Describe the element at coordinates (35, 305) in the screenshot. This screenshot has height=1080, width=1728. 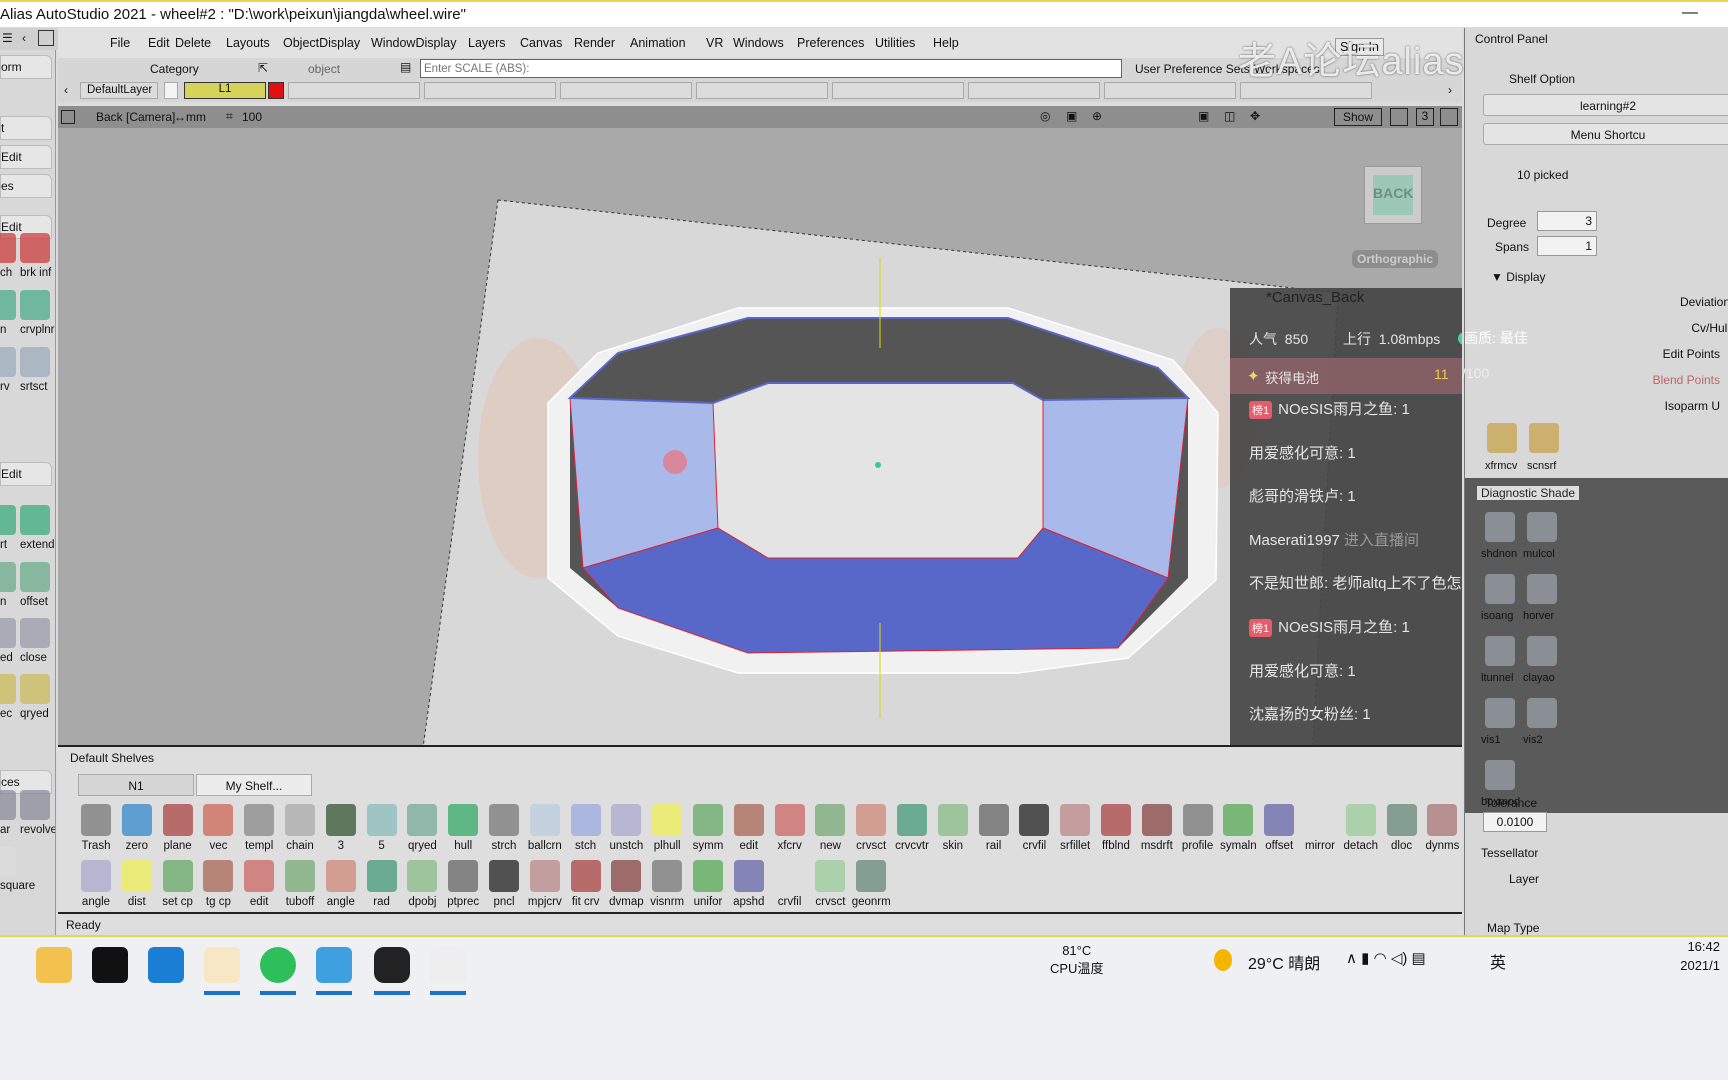
I see `crvplnr-tool-icon` at that location.